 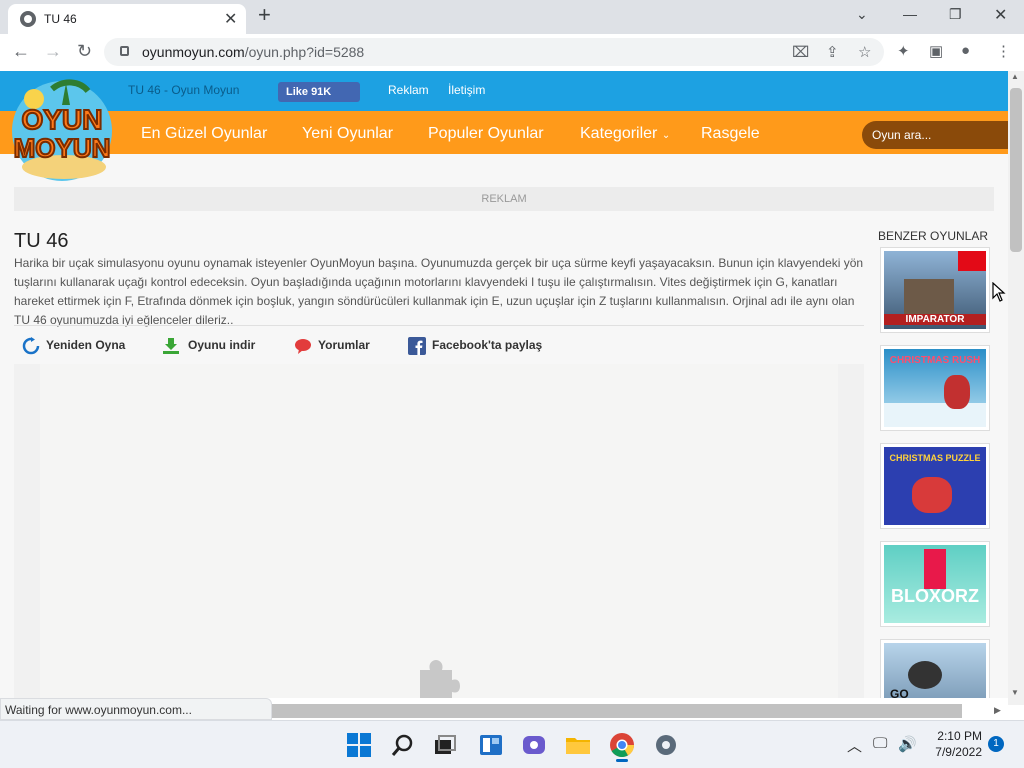 What do you see at coordinates (62, 119) in the screenshot?
I see `svg-text: OYUN` at bounding box center [62, 119].